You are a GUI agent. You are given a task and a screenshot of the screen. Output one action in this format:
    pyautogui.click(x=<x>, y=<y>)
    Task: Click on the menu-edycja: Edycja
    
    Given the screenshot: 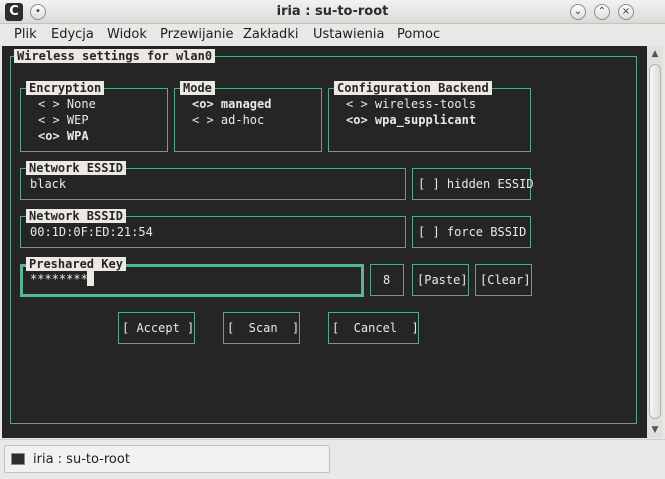 What is the action you would take?
    pyautogui.click(x=72, y=35)
    